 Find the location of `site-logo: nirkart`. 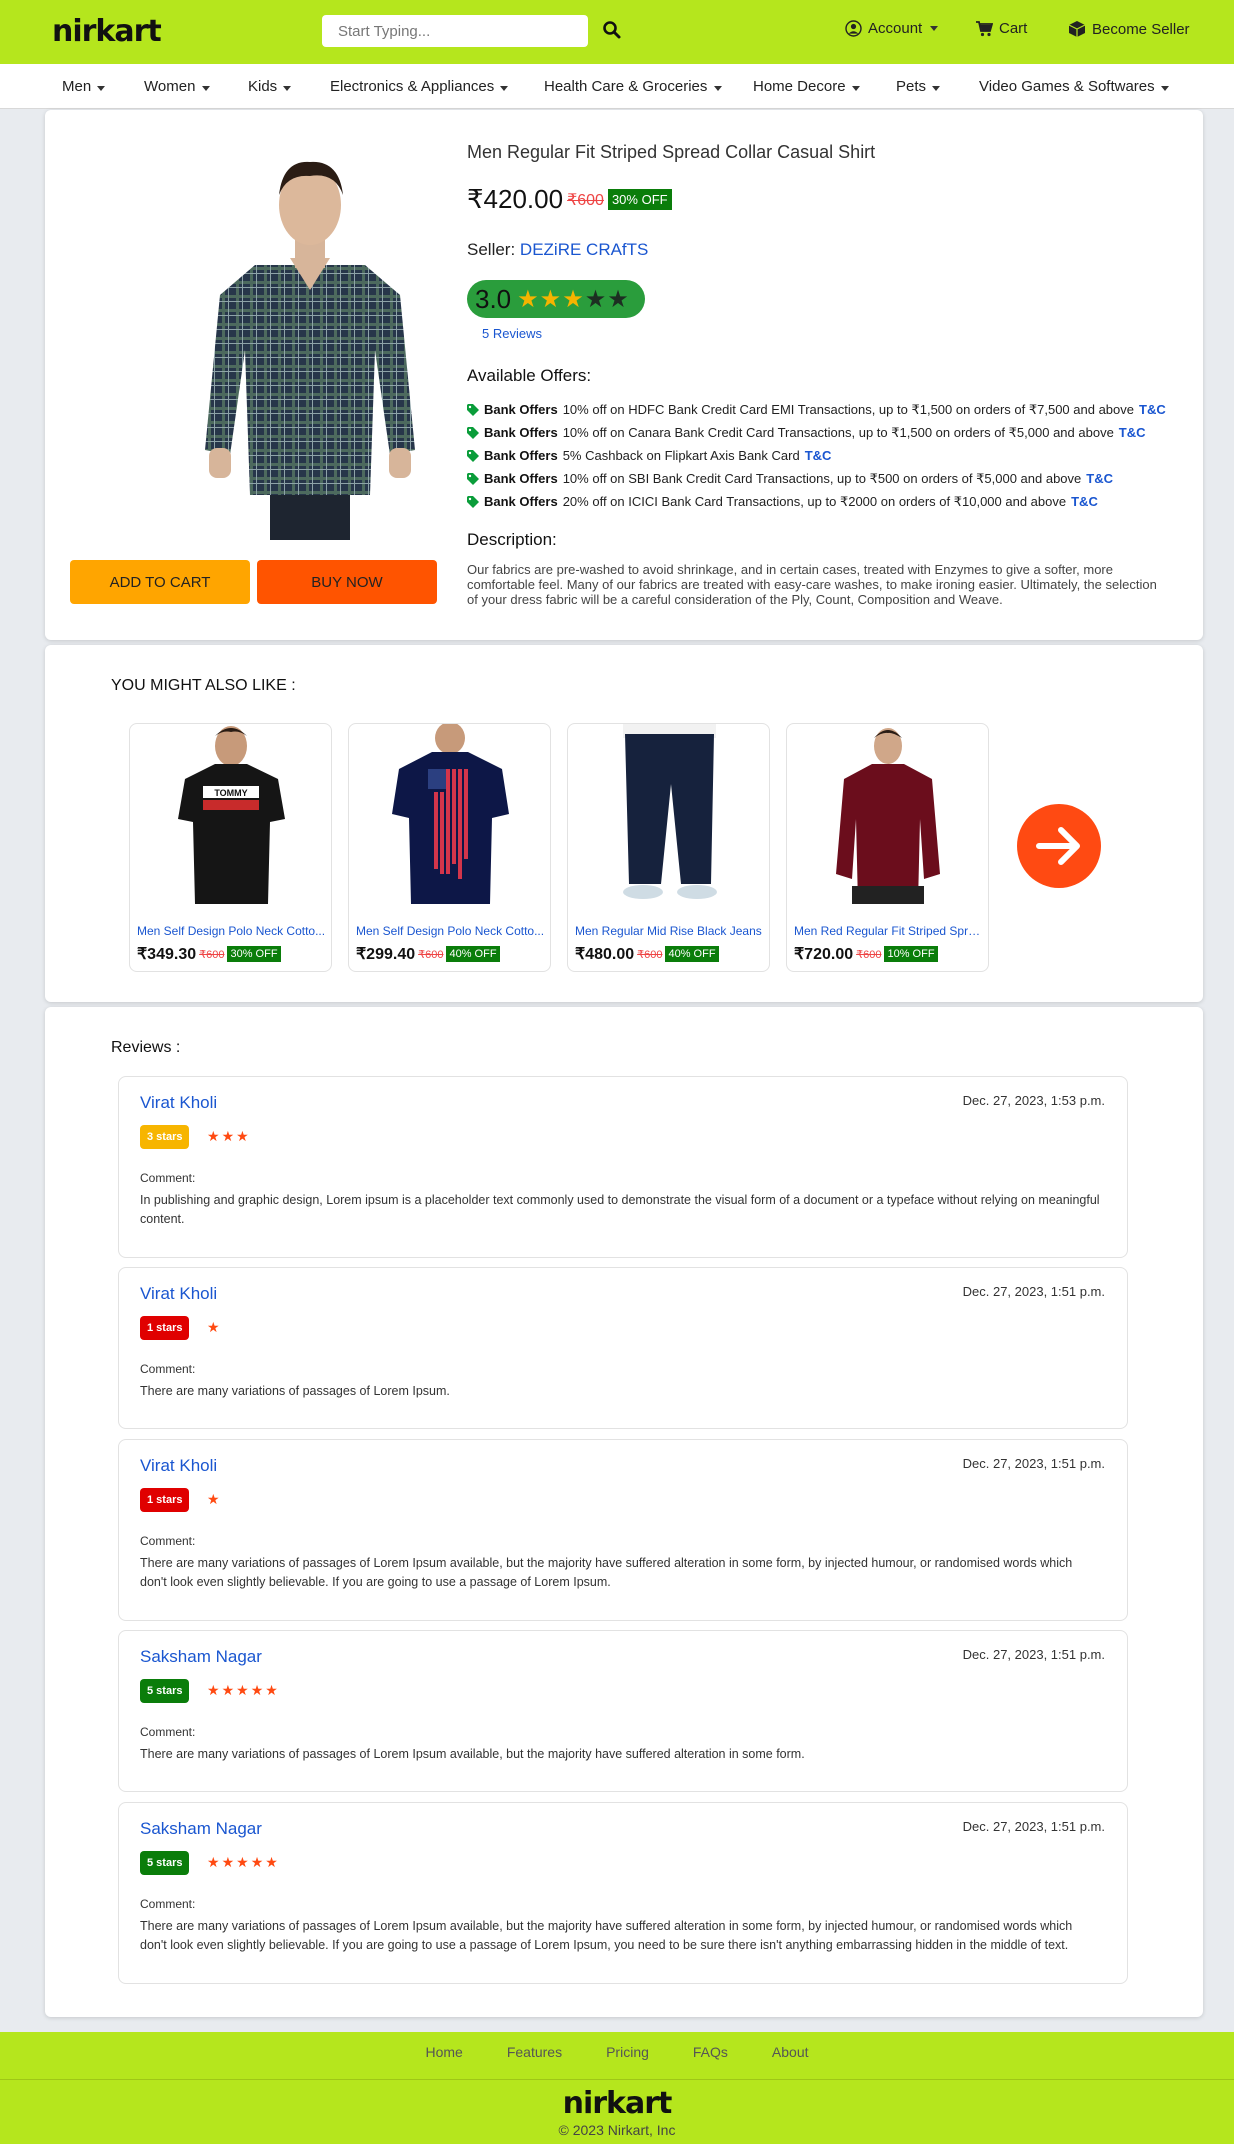

site-logo: nirkart is located at coordinates (107, 31).